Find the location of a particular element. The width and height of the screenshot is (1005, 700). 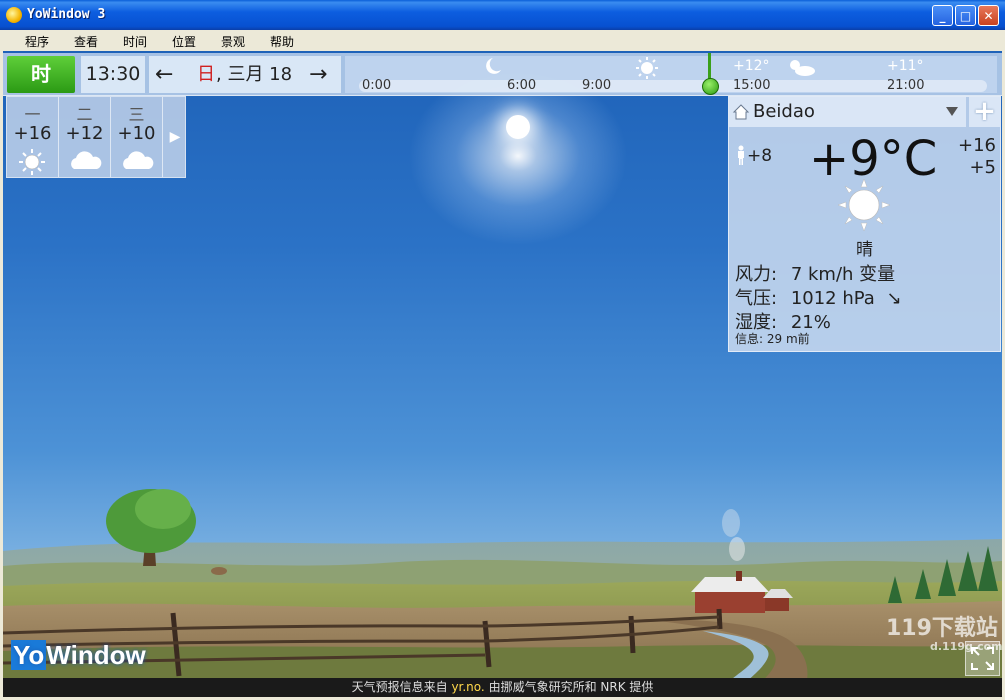

maximize-button: □ is located at coordinates (965, 15).